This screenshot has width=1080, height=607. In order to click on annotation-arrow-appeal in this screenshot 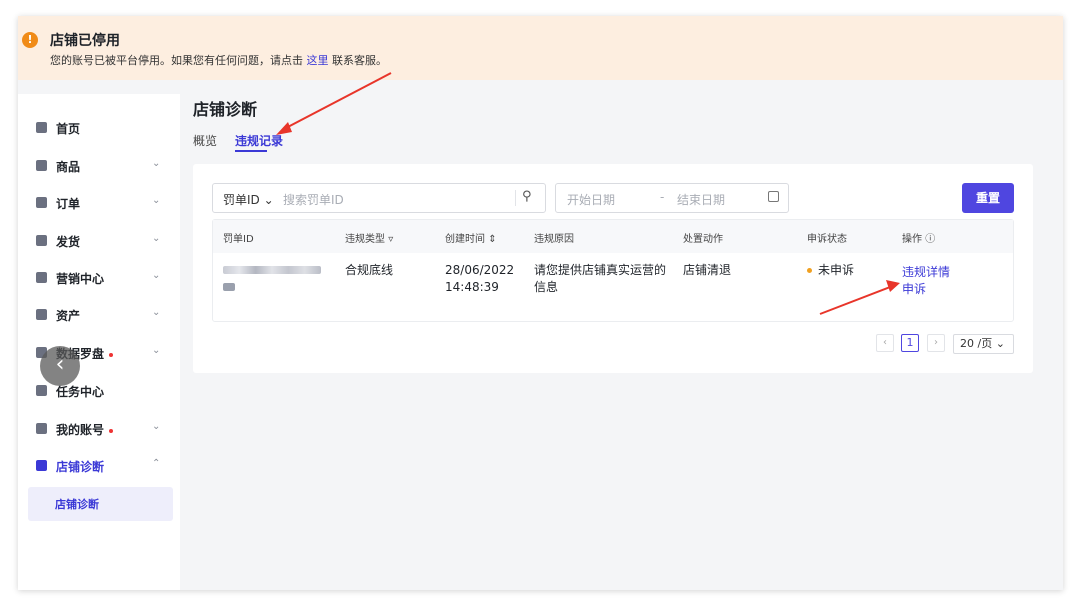, I will do `click(859, 297)`.